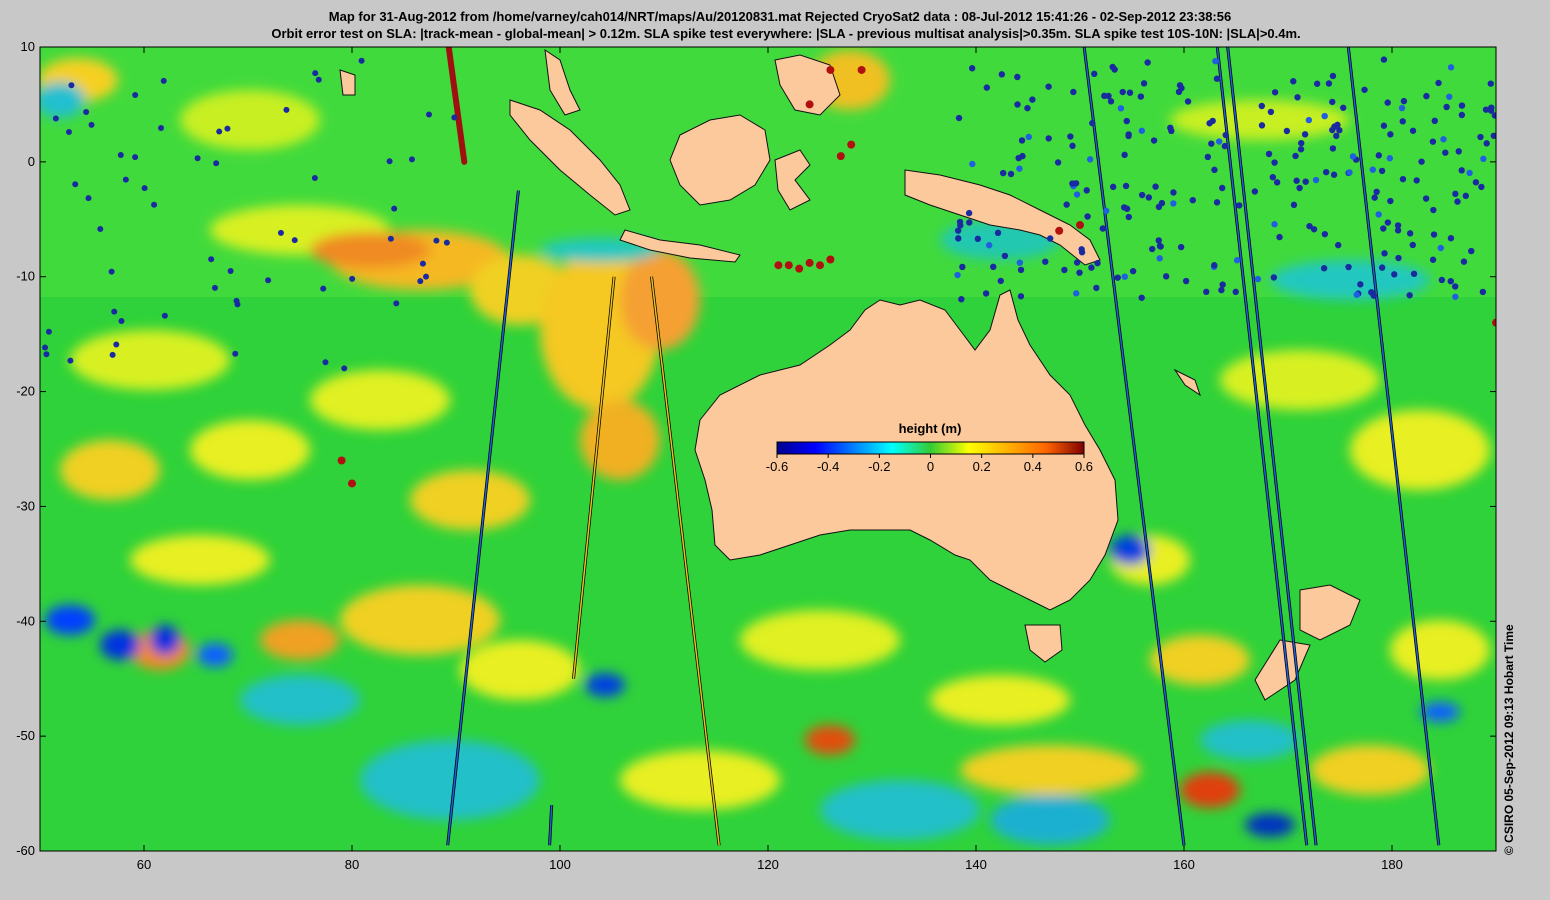 The width and height of the screenshot is (1550, 900). Describe the element at coordinates (25, 620) in the screenshot. I see `y-tick-label: -40` at that location.